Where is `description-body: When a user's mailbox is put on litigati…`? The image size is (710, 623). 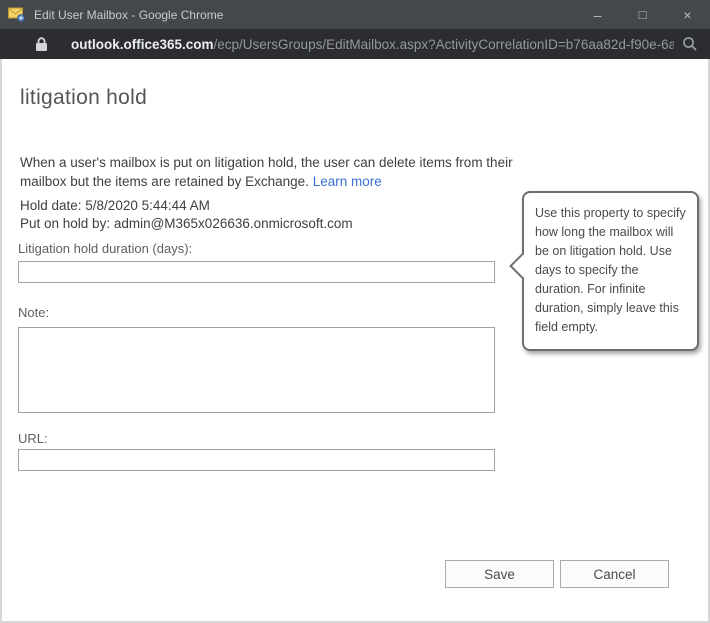 description-body: When a user's mailbox is put on litigati… is located at coordinates (266, 172).